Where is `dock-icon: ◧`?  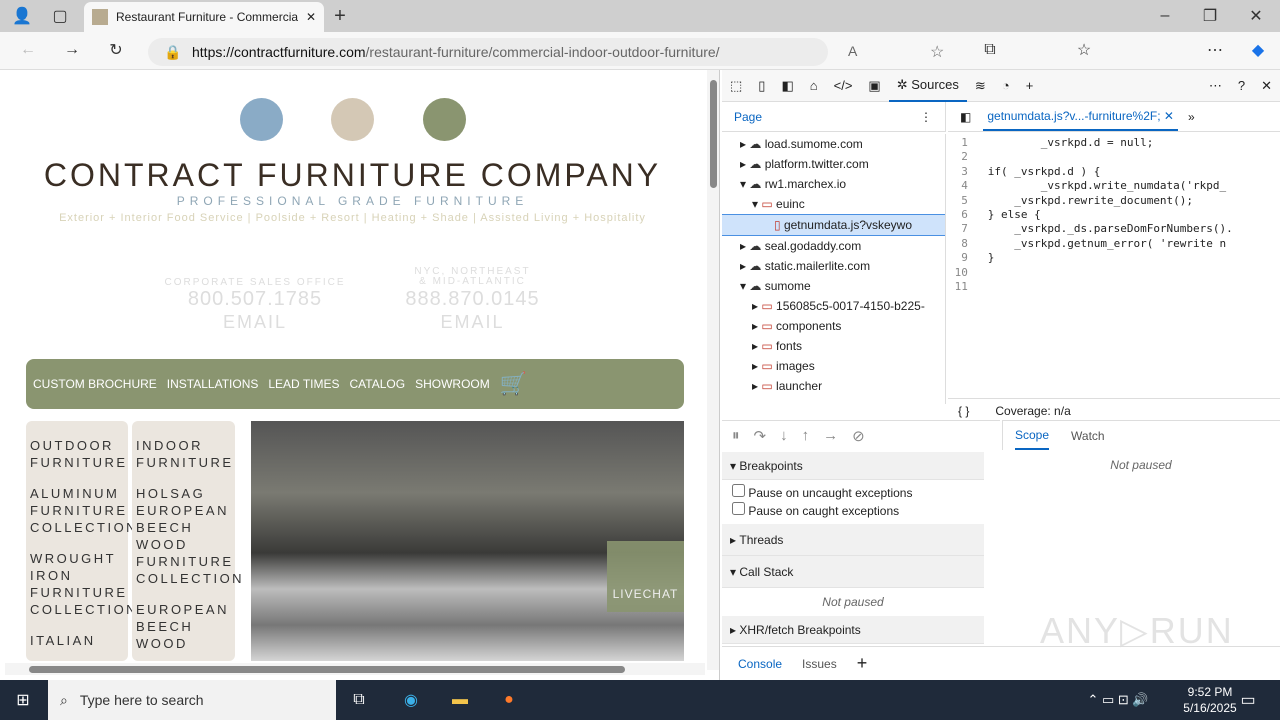
dock-icon: ◧ is located at coordinates (787, 86).